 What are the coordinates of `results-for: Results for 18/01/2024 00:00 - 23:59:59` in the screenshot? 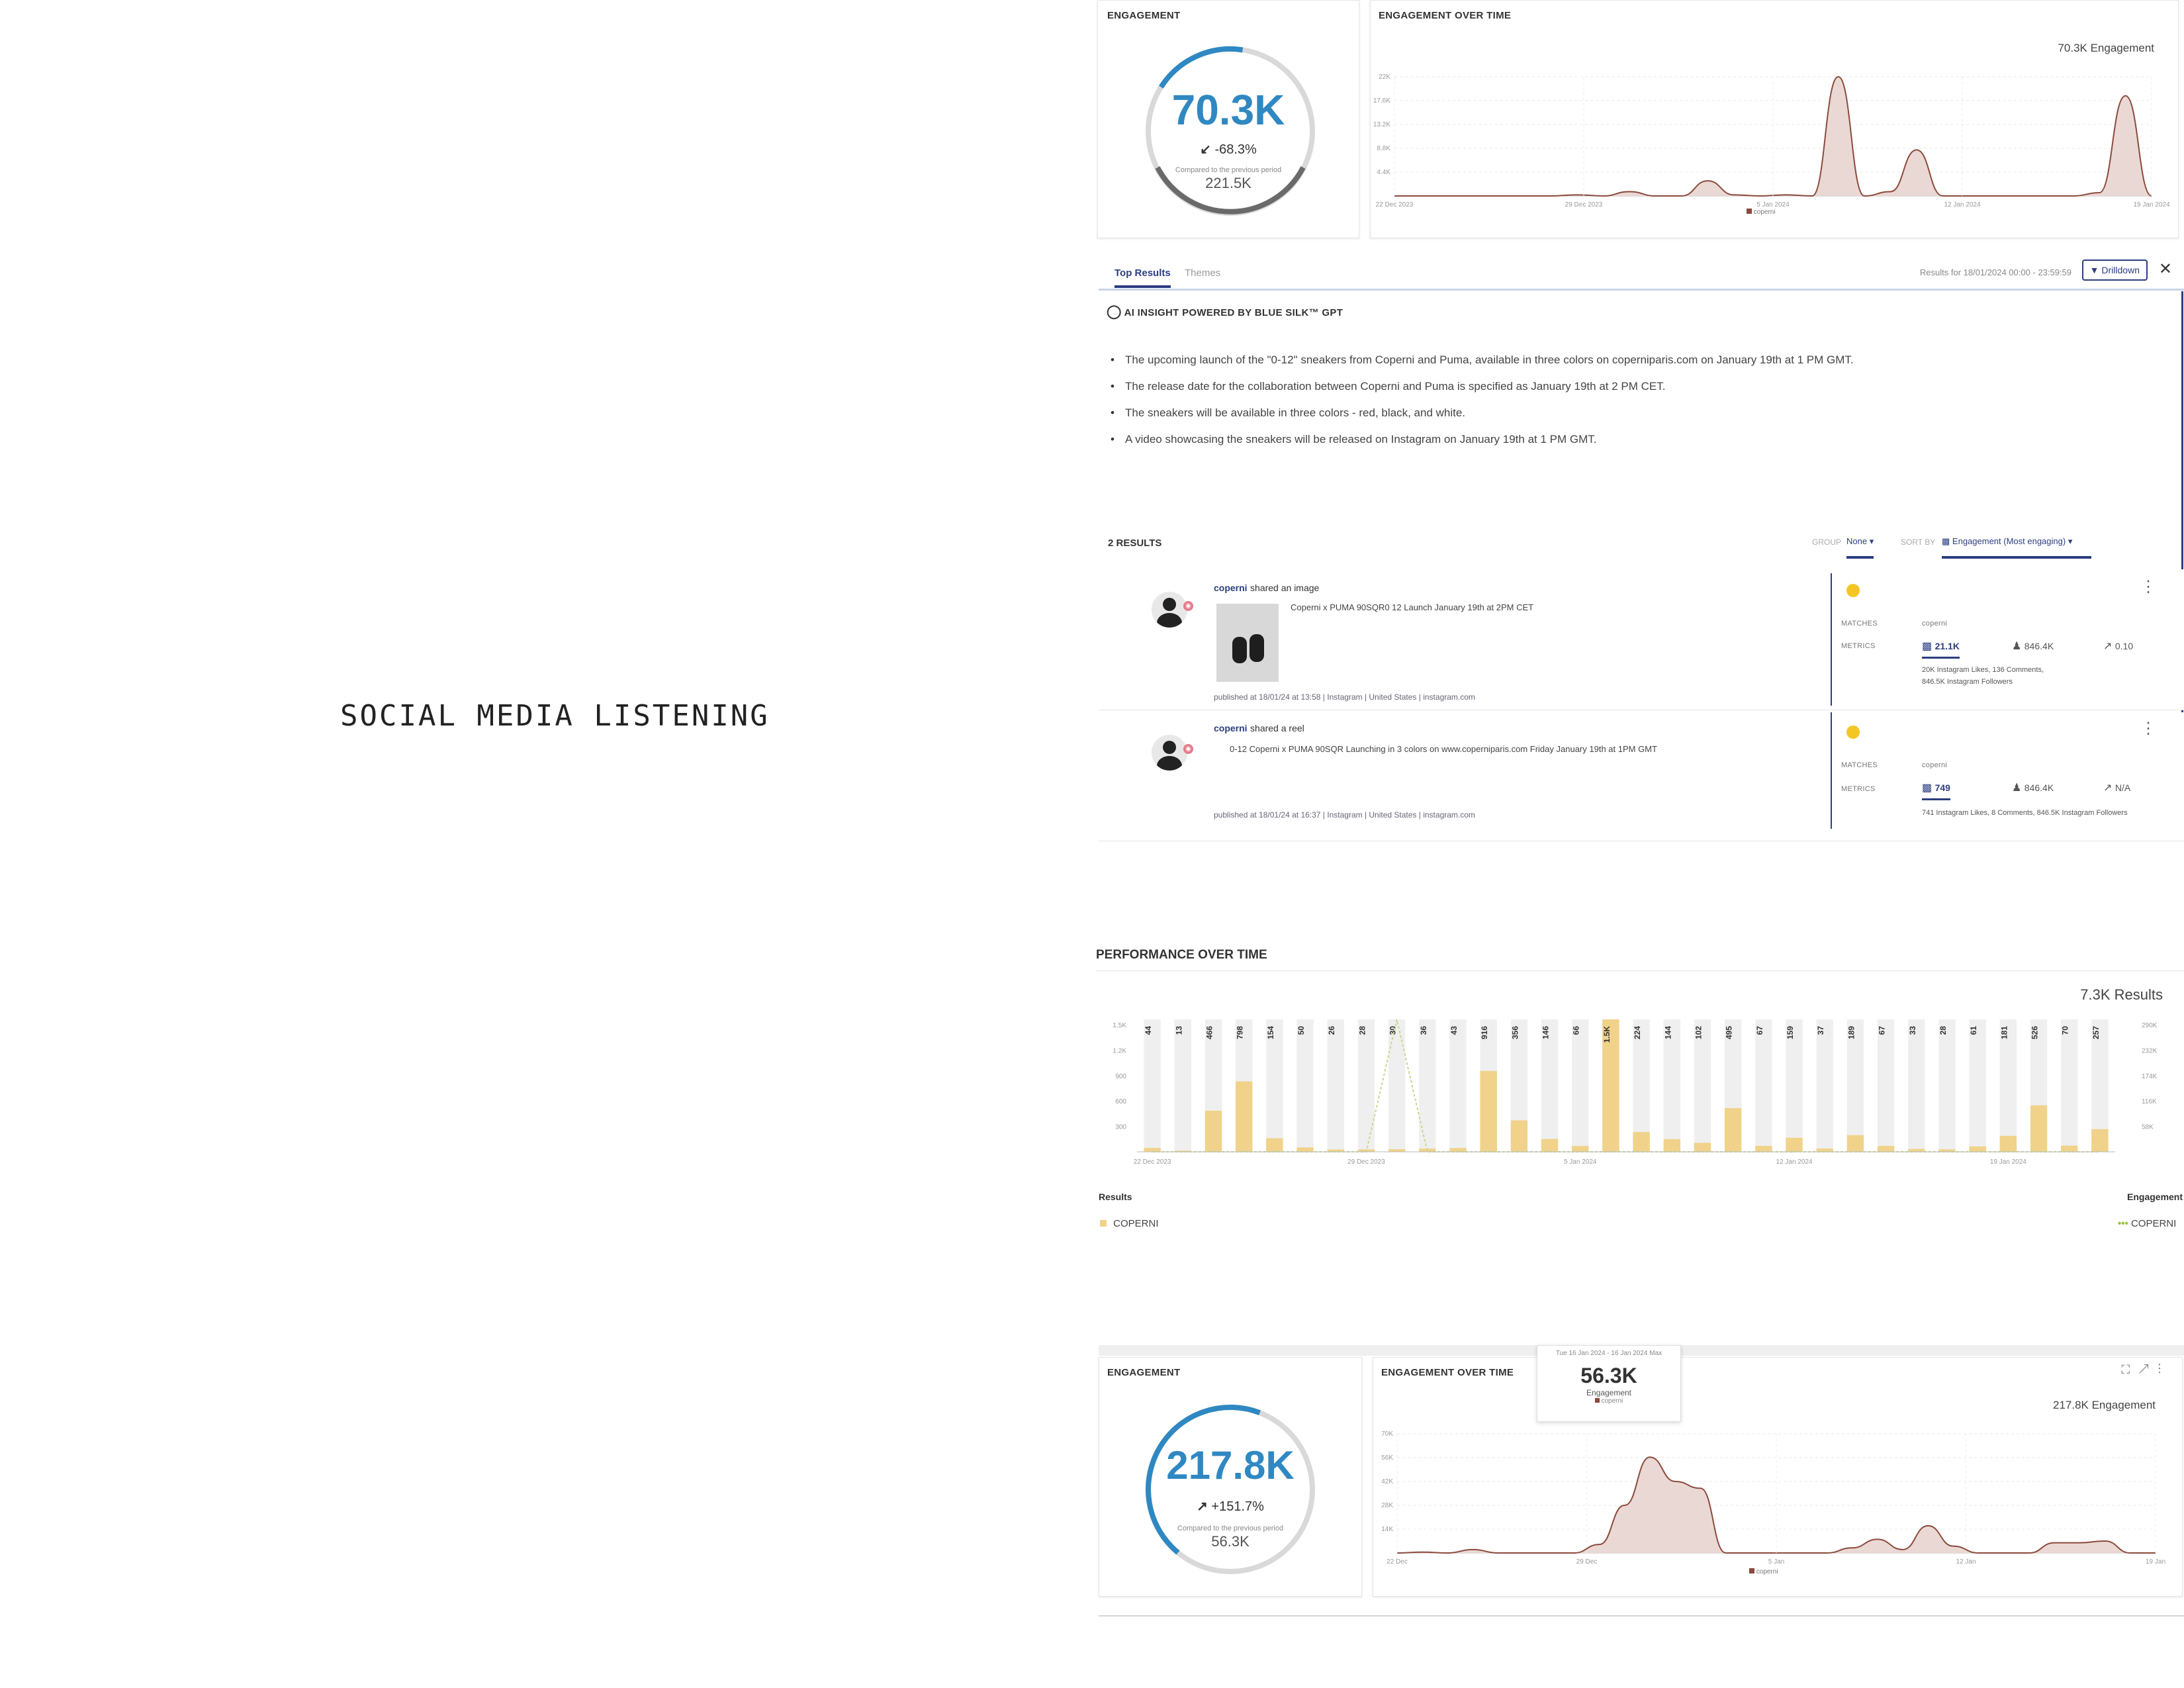 It's located at (1995, 272).